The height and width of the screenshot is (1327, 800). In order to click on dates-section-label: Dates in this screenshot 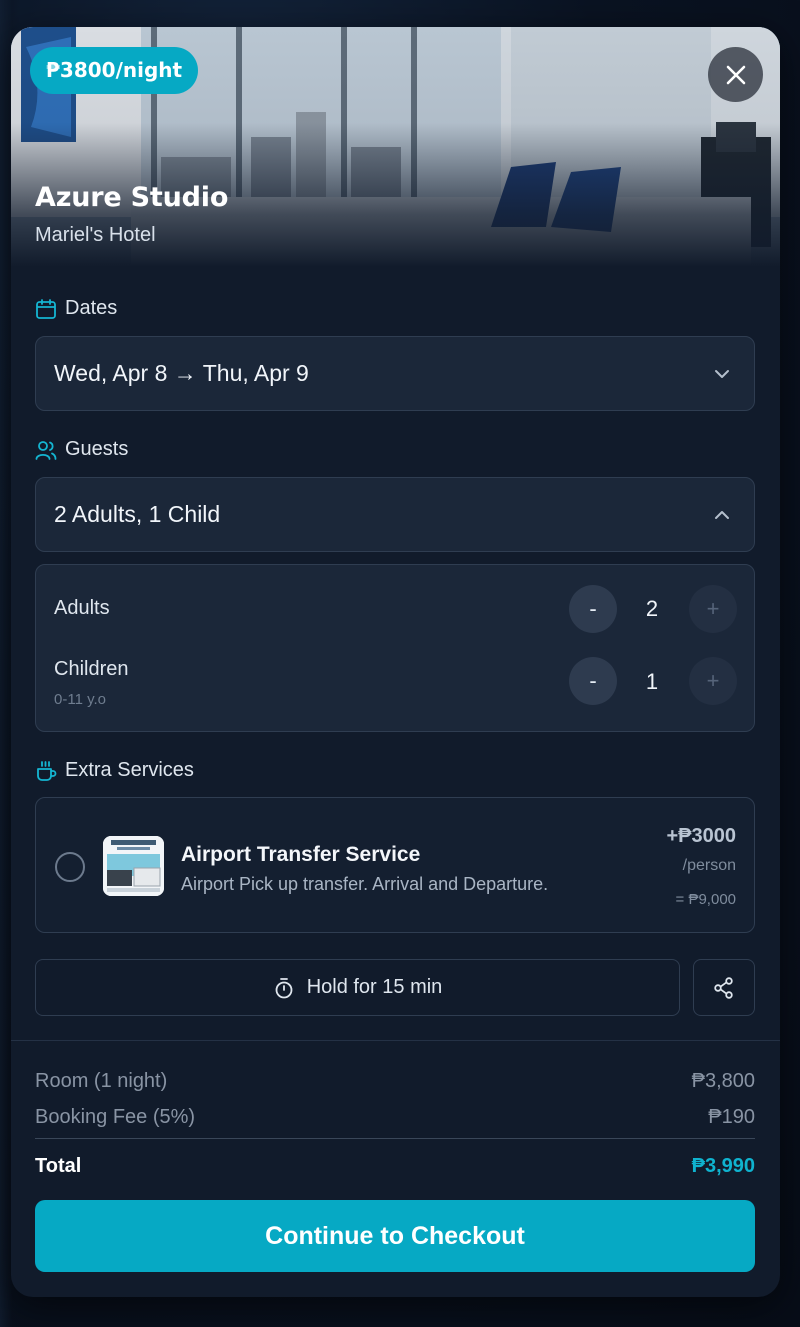, I will do `click(76, 308)`.